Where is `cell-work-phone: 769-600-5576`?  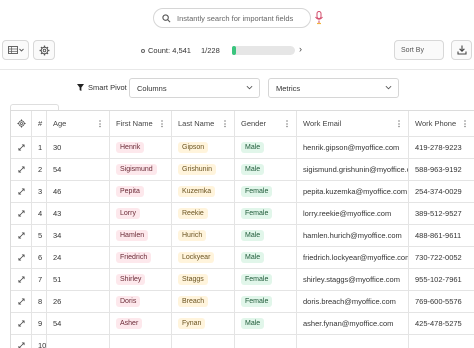 cell-work-phone: 769-600-5576 is located at coordinates (441, 301).